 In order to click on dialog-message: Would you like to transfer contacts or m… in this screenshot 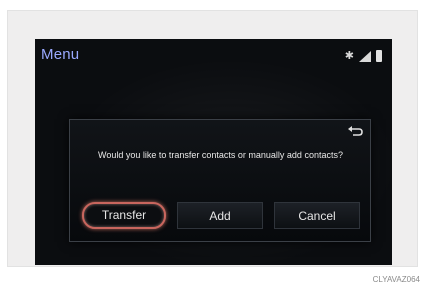, I will do `click(220, 155)`.